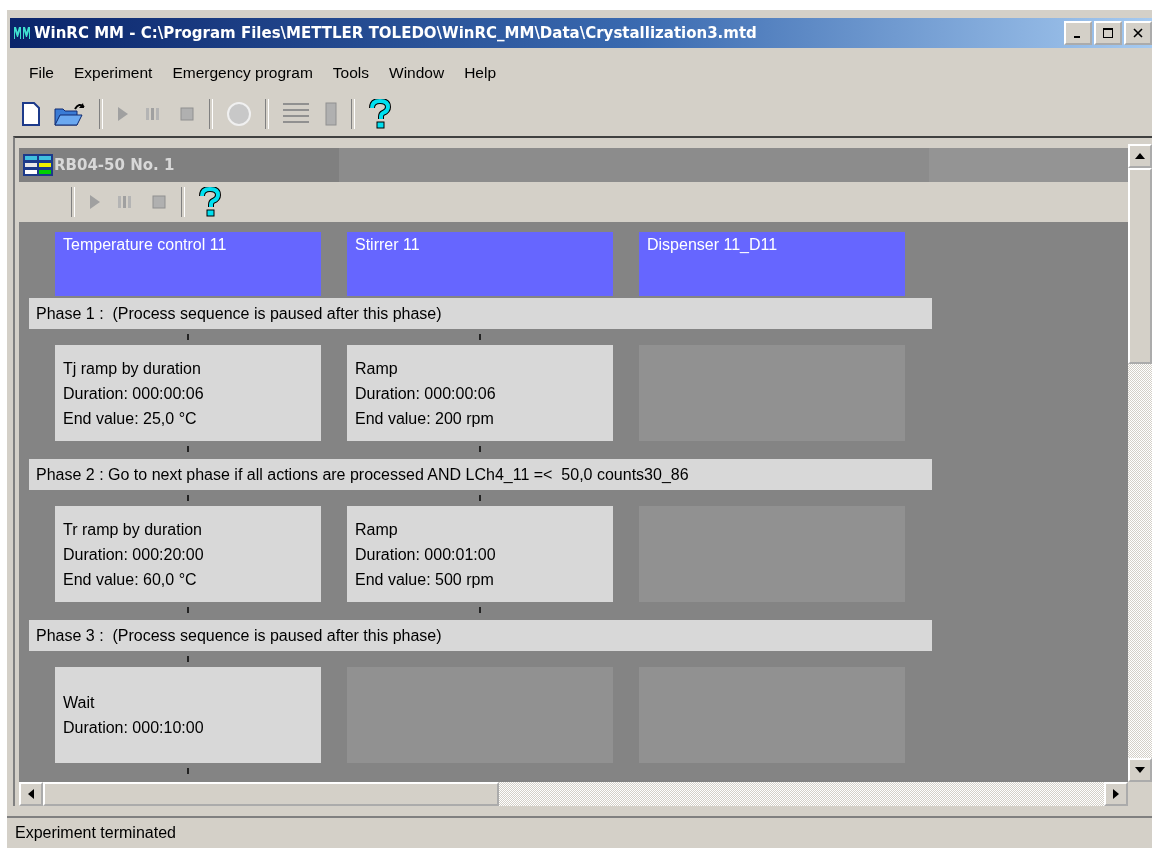  Describe the element at coordinates (480, 264) in the screenshot. I see `column-header: Stirrer 11` at that location.